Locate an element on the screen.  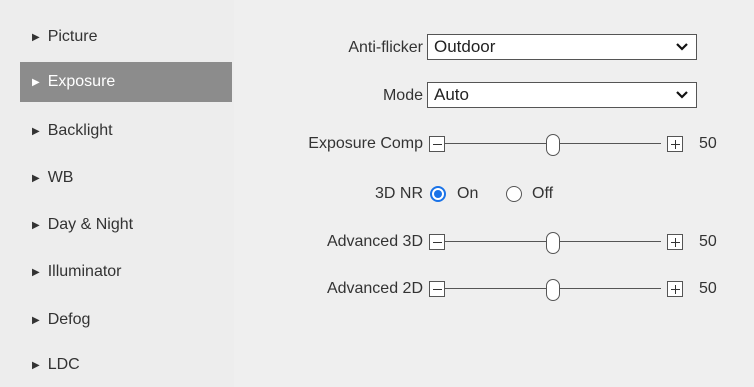
3d-nr-off-radio is located at coordinates (514, 194).